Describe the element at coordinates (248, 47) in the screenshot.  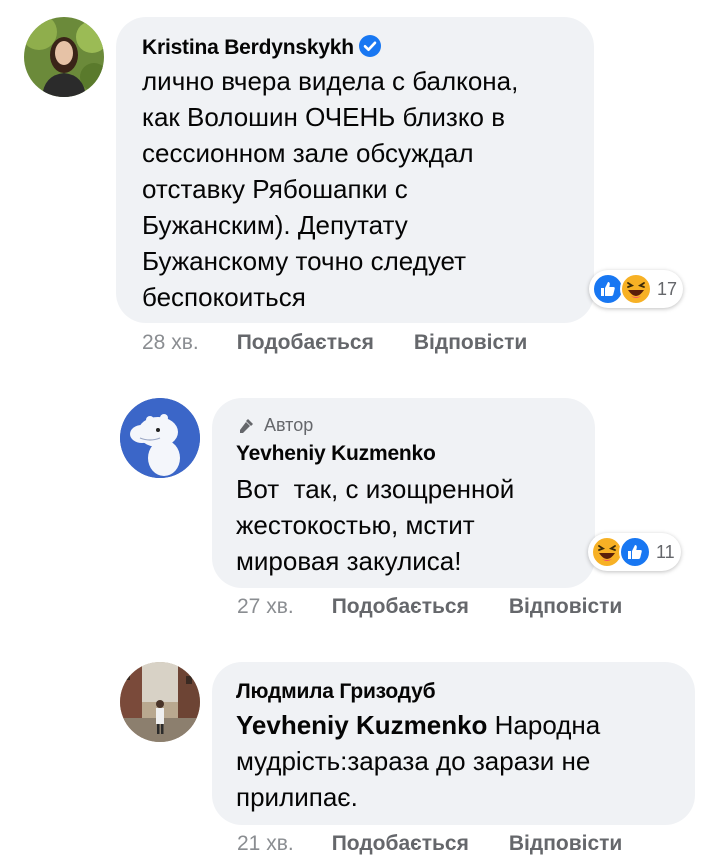
I see `comment-author: Kristina Berdynskykh` at that location.